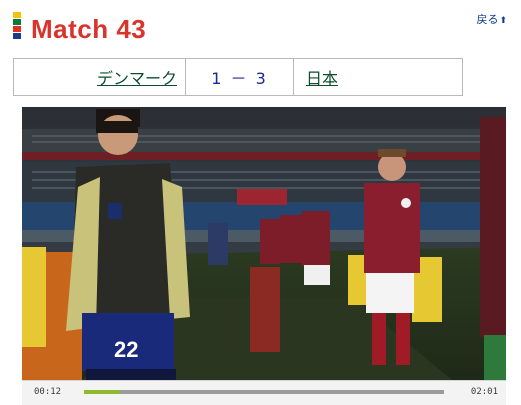  I want to click on flag-stripe-blue, so click(17, 36).